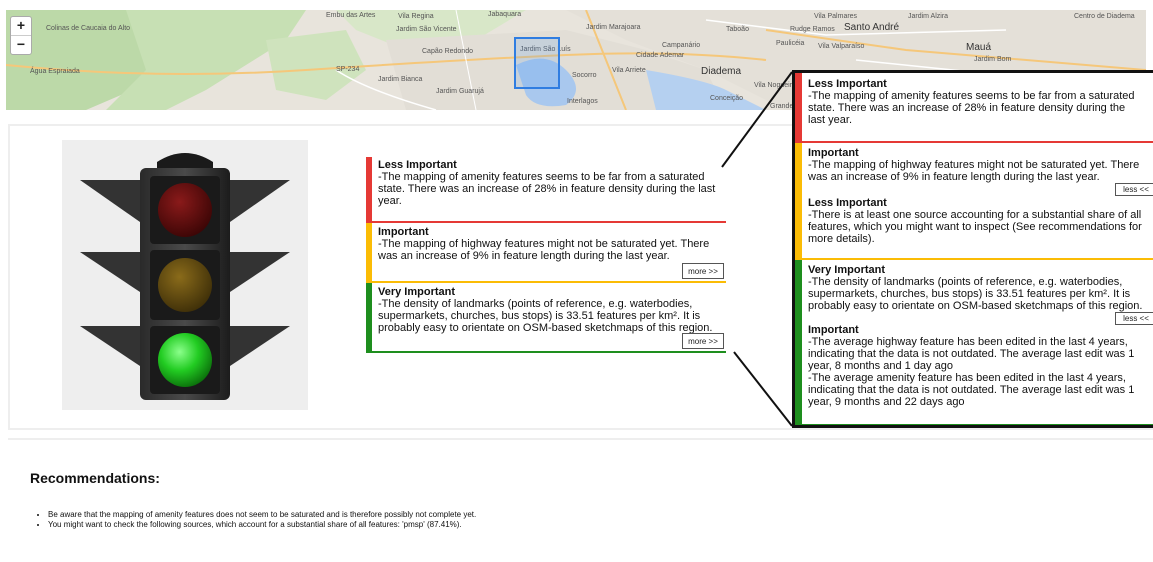 The width and height of the screenshot is (1153, 562). What do you see at coordinates (660, 55) in the screenshot?
I see `map-label: Cidade Ademar` at bounding box center [660, 55].